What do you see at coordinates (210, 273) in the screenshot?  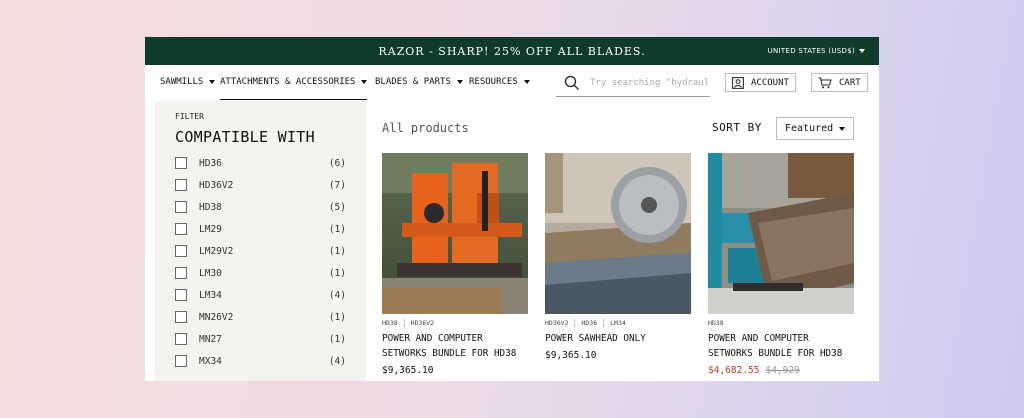 I see `filter-option-name: LM30` at bounding box center [210, 273].